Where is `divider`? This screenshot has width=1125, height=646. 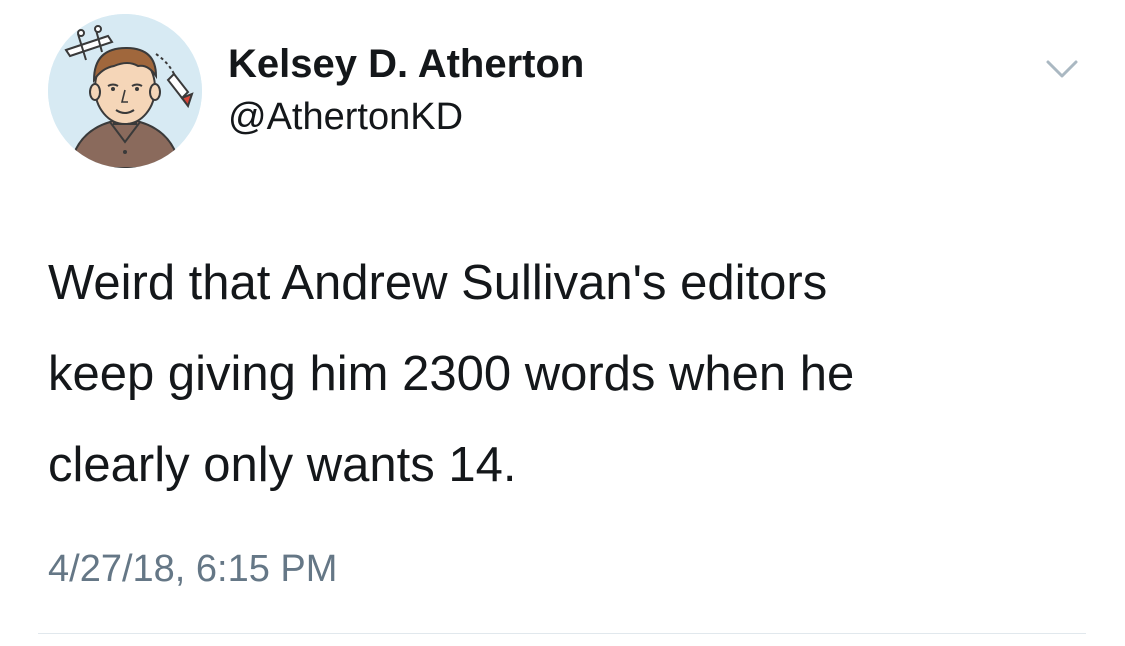 divider is located at coordinates (562, 633).